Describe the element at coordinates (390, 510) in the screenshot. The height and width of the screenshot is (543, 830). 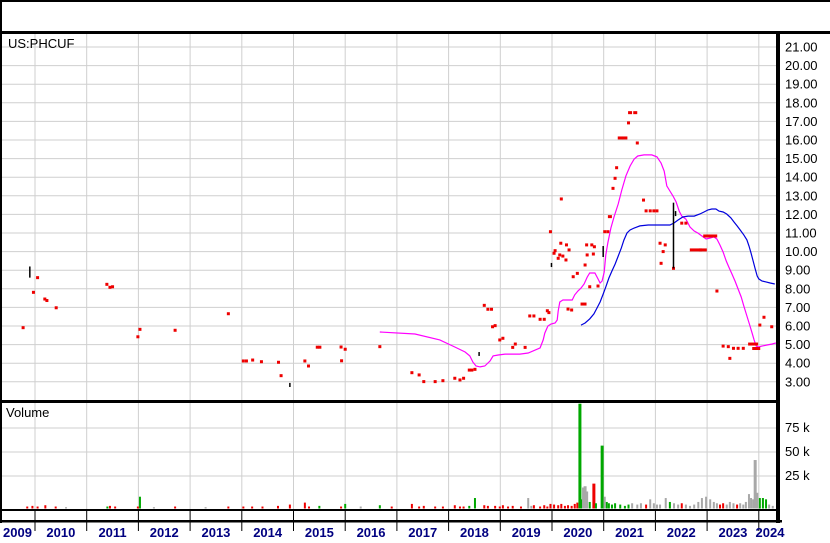
I see `volume-bottom-border` at that location.